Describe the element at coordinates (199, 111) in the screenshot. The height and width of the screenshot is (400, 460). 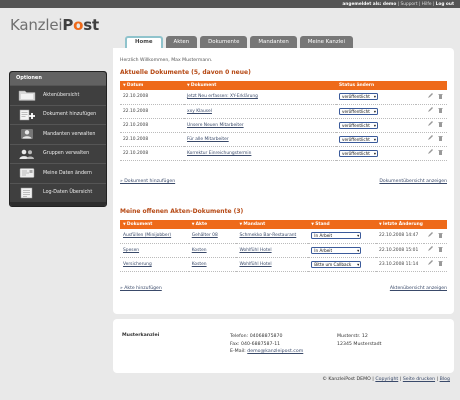
I see `document-link: xxy Klausel` at that location.